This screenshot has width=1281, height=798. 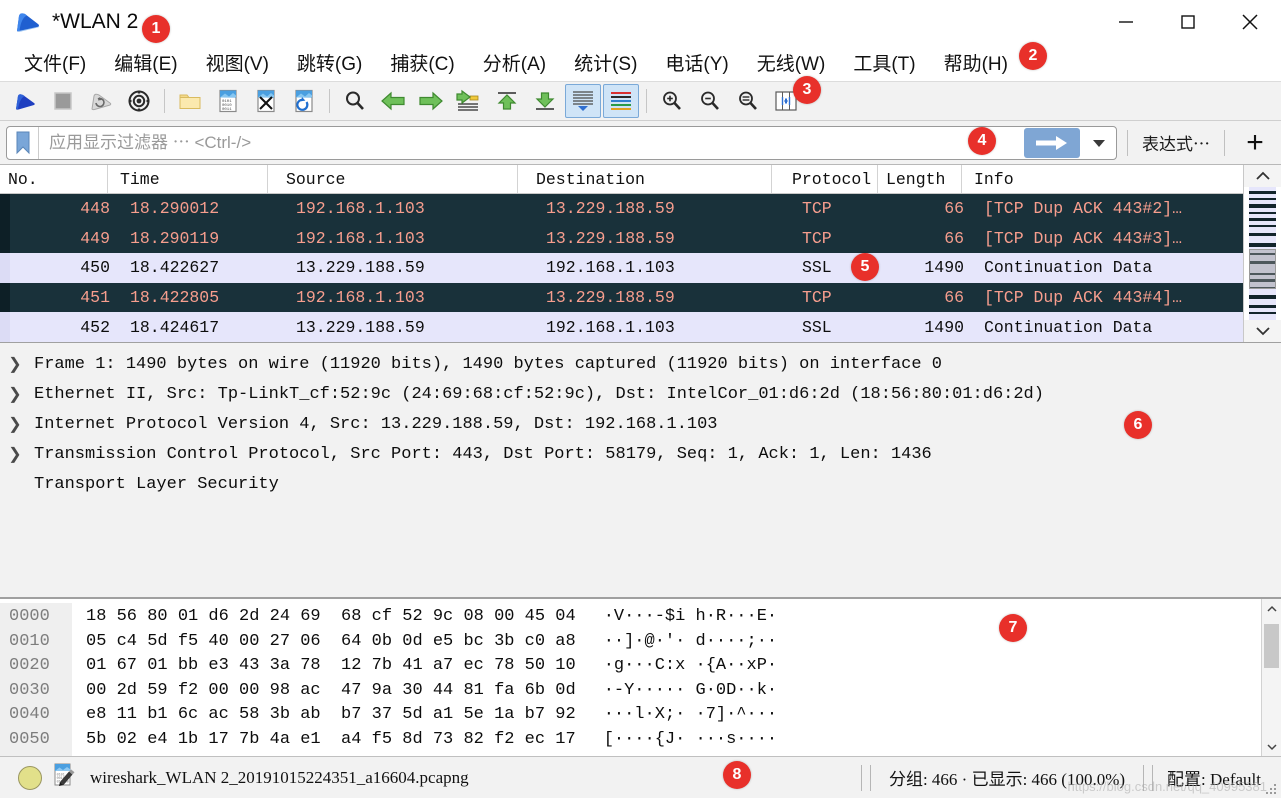 What do you see at coordinates (1052, 142) in the screenshot?
I see `apply-filter-button` at bounding box center [1052, 142].